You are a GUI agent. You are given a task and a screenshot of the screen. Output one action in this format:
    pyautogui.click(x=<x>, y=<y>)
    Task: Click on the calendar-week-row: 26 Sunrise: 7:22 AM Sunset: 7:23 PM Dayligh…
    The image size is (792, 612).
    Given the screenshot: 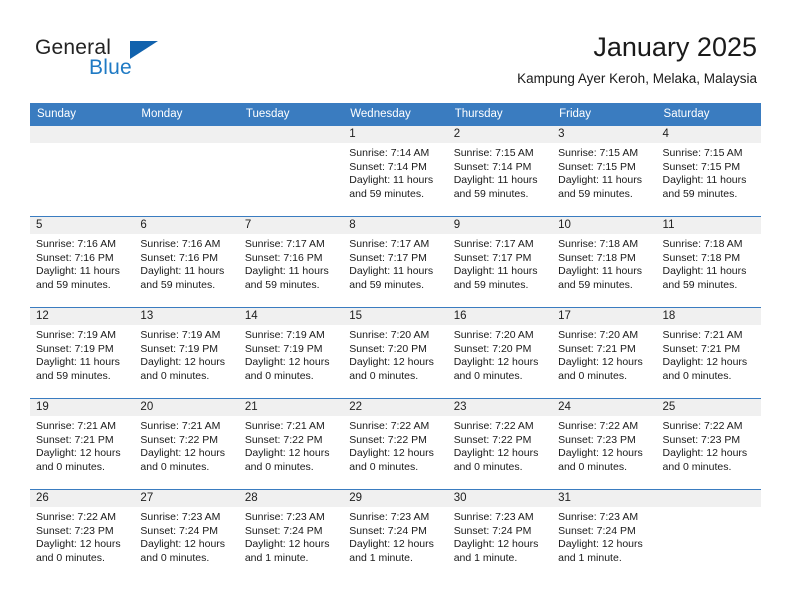 What is the action you would take?
    pyautogui.click(x=395, y=534)
    